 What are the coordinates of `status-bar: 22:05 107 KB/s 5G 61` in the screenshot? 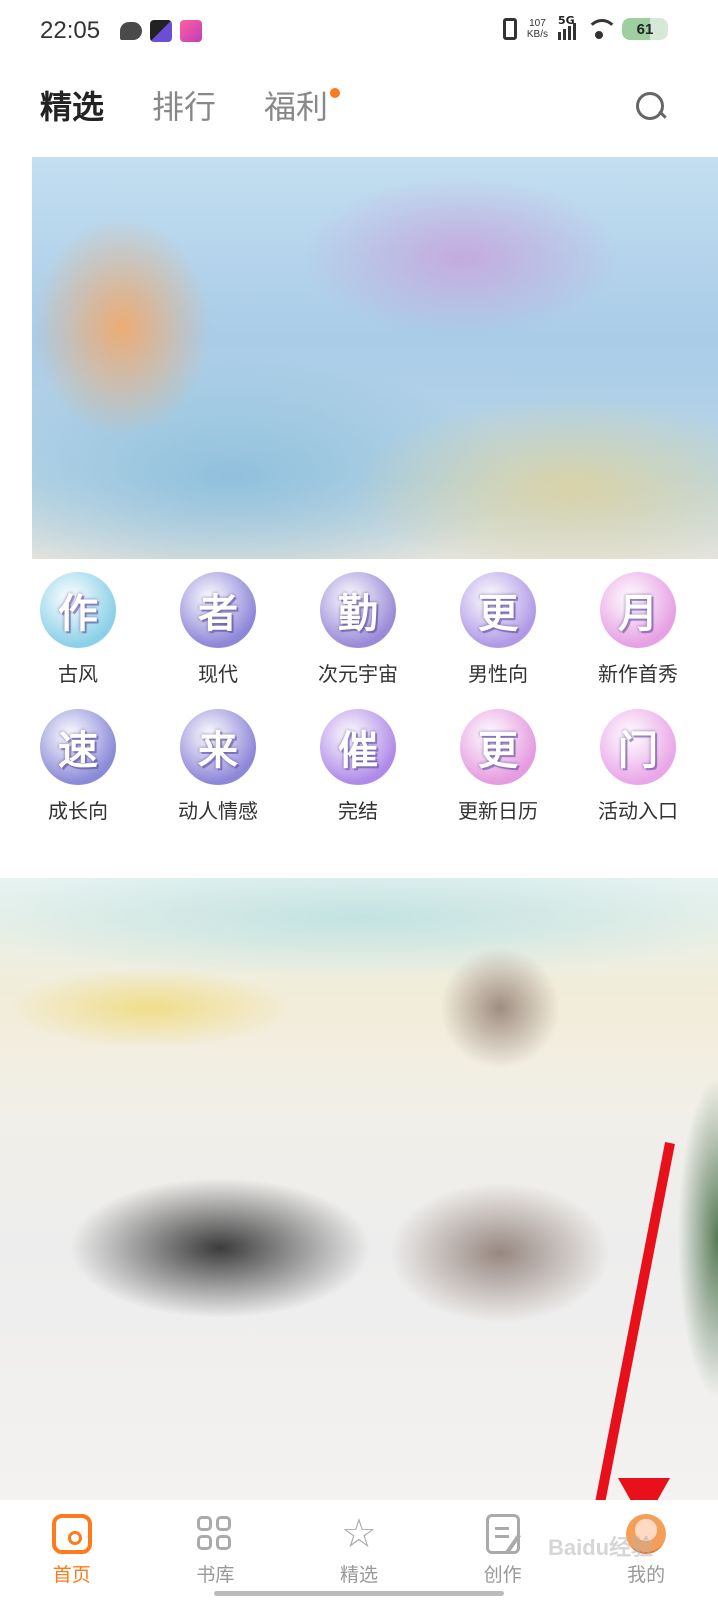 It's located at (359, 32).